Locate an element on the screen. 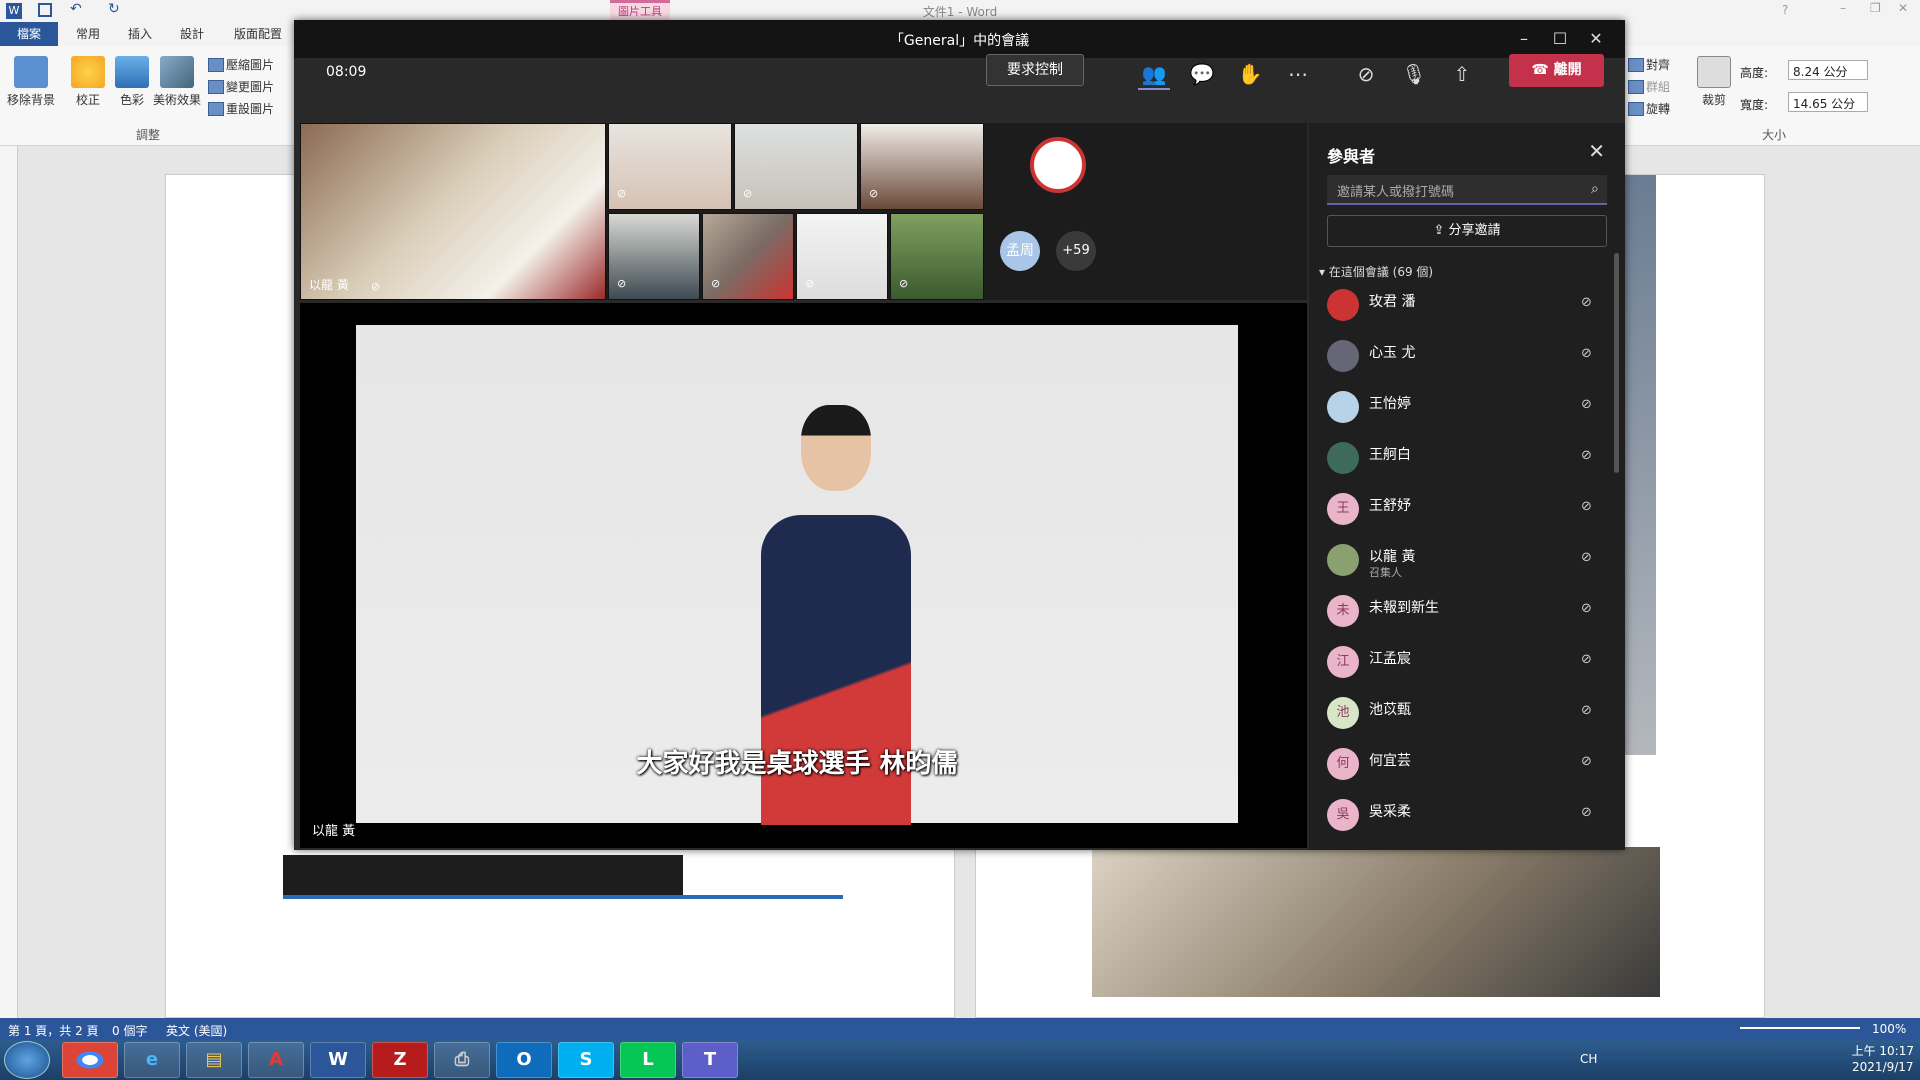  width-field: 14.65 公分 is located at coordinates (1828, 102).